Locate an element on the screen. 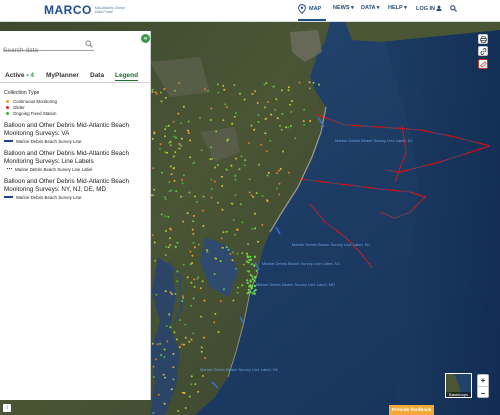 The width and height of the screenshot is (500, 415). provide-feedback-button: Provide feedback is located at coordinates (411, 410).